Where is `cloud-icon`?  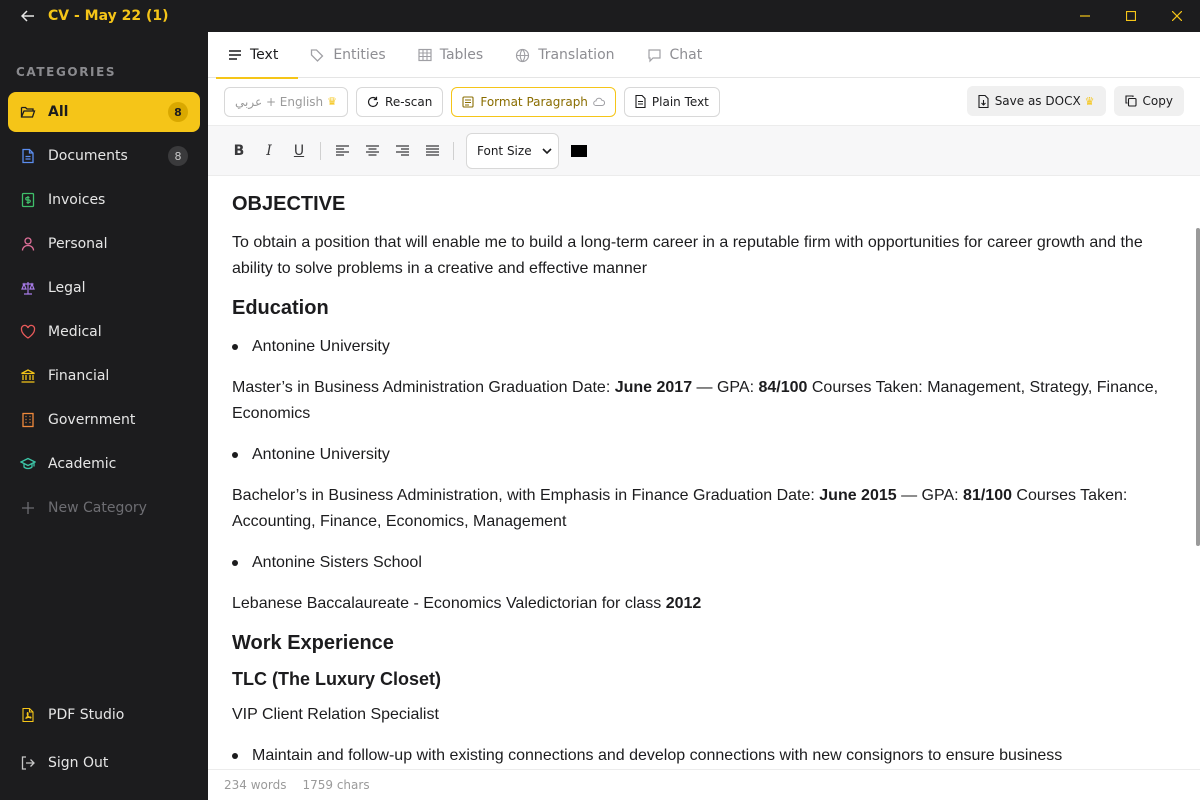
cloud-icon is located at coordinates (599, 102).